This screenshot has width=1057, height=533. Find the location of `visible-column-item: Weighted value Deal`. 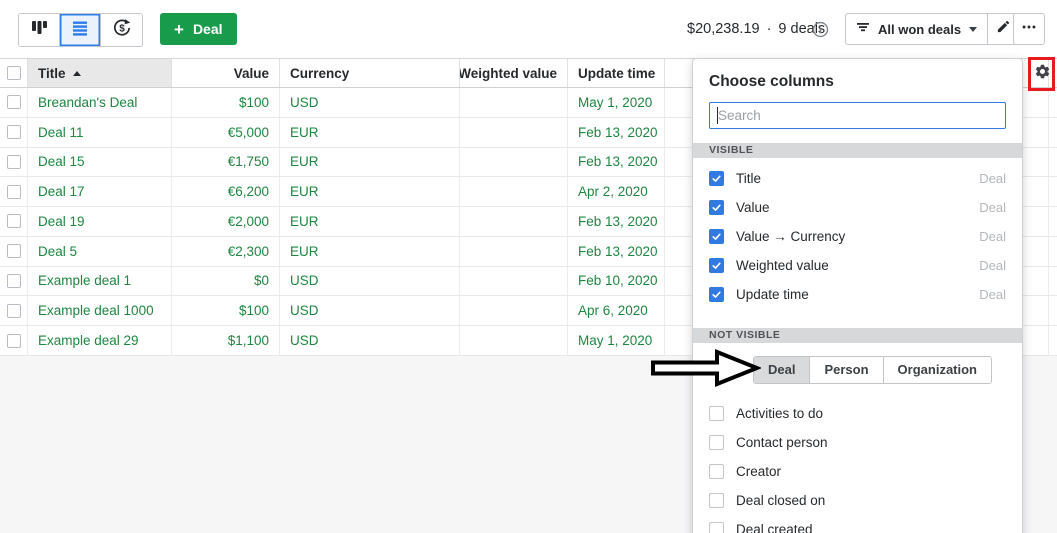

visible-column-item: Weighted value Deal is located at coordinates (857, 265).